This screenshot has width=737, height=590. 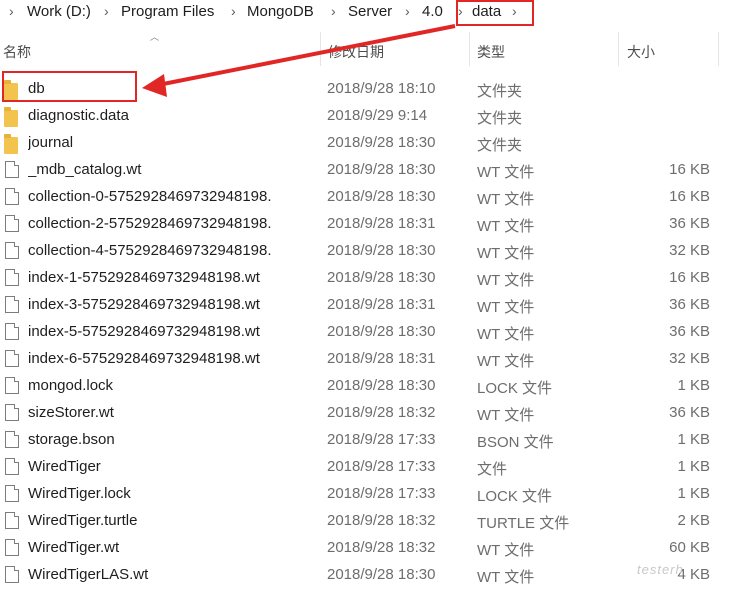 I want to click on annotation-arrow-line, so click(x=306, y=55).